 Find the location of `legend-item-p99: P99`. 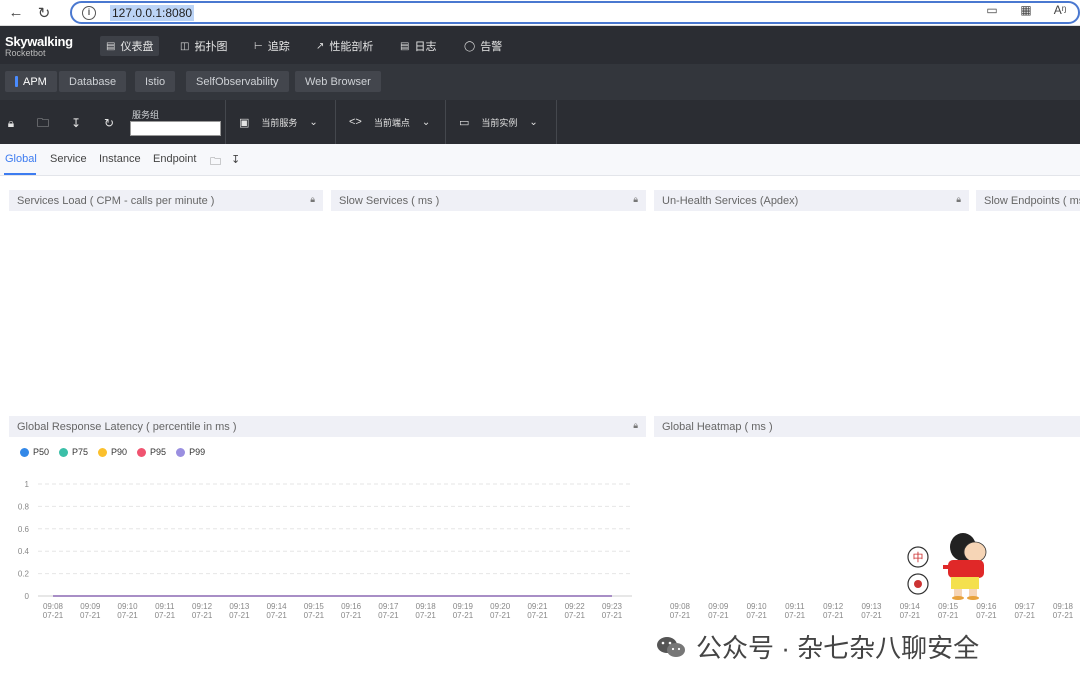

legend-item-p99: P99 is located at coordinates (190, 452).